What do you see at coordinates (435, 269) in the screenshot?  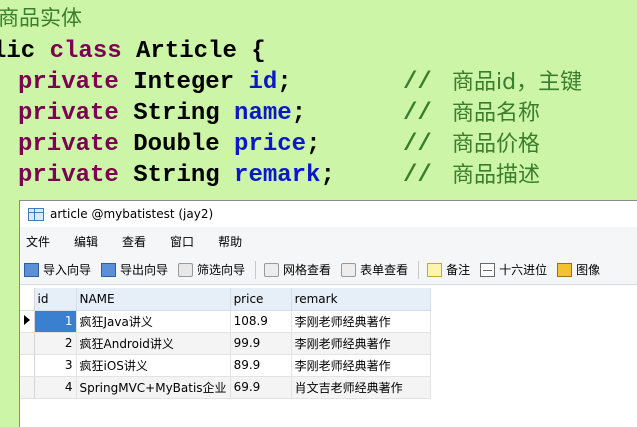 I see `note-icon` at bounding box center [435, 269].